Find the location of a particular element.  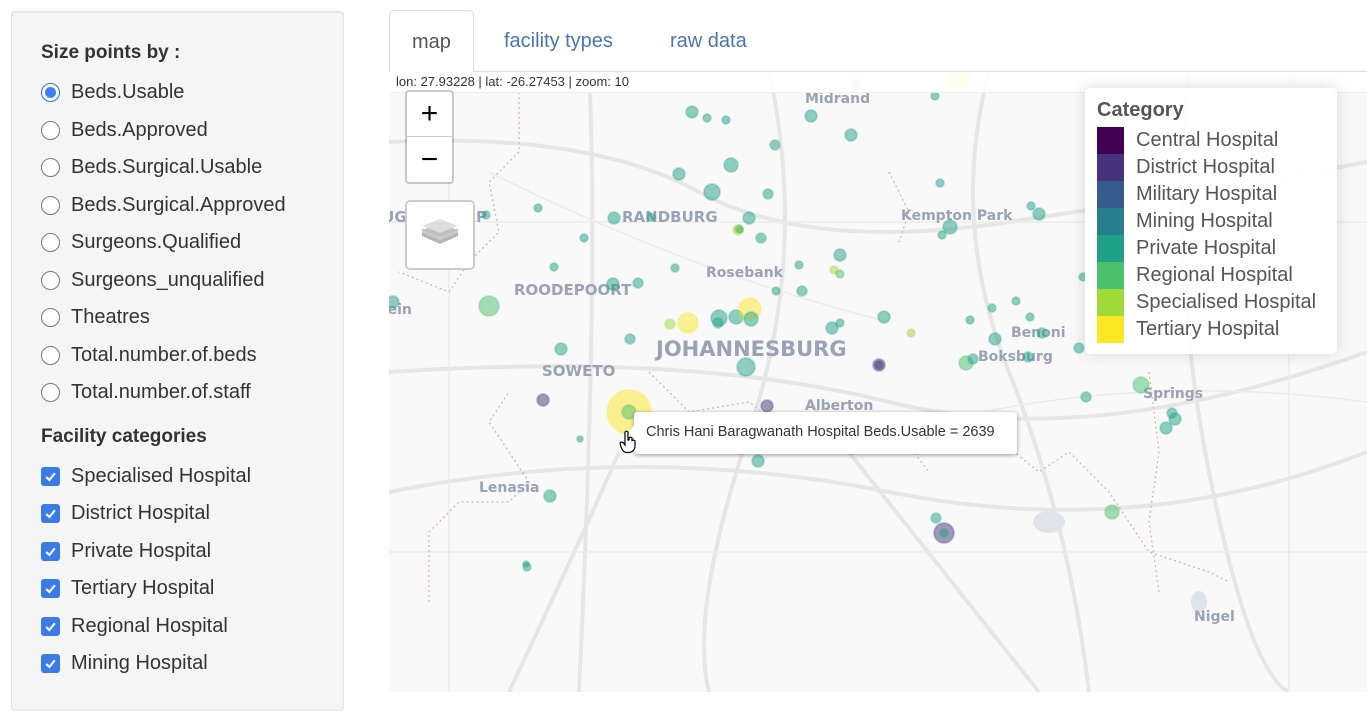

size-option-total-number-of-beds: Total.number.of.beds is located at coordinates (192, 356).